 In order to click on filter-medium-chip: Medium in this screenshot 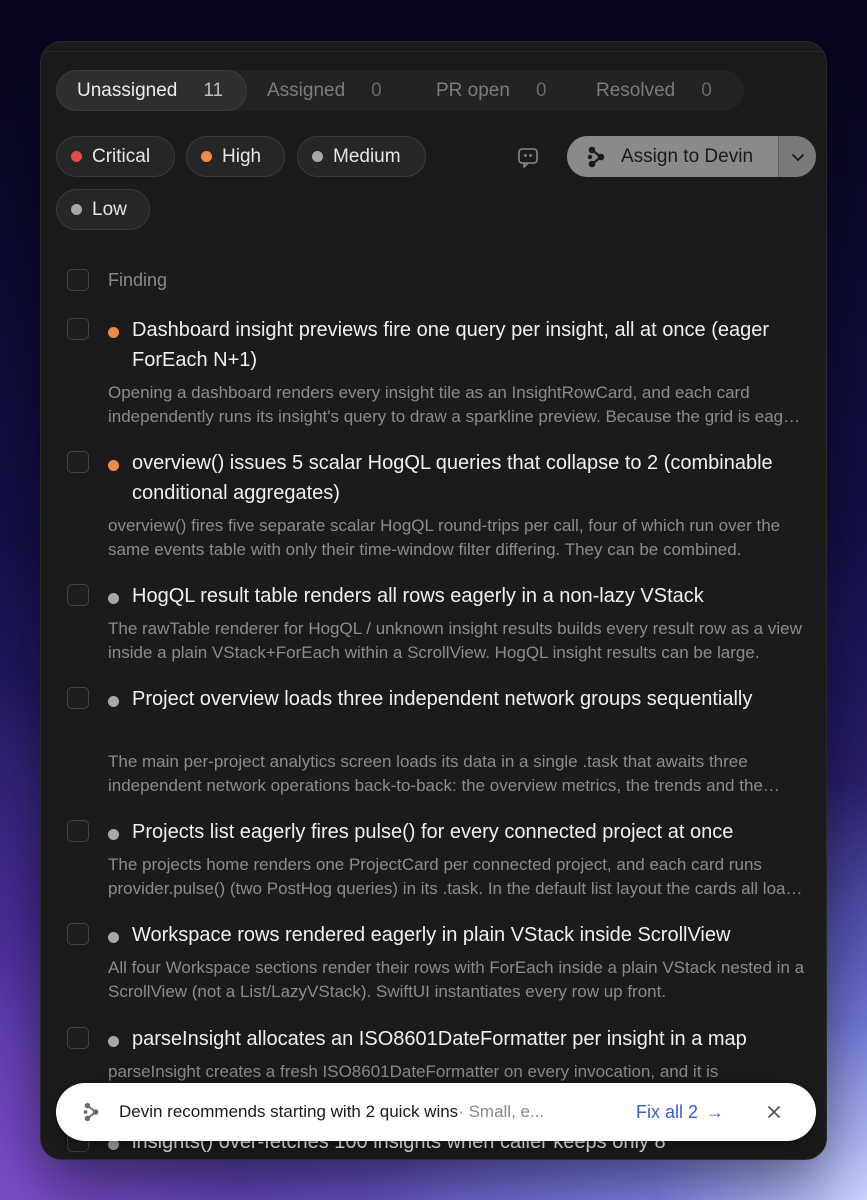, I will do `click(361, 156)`.